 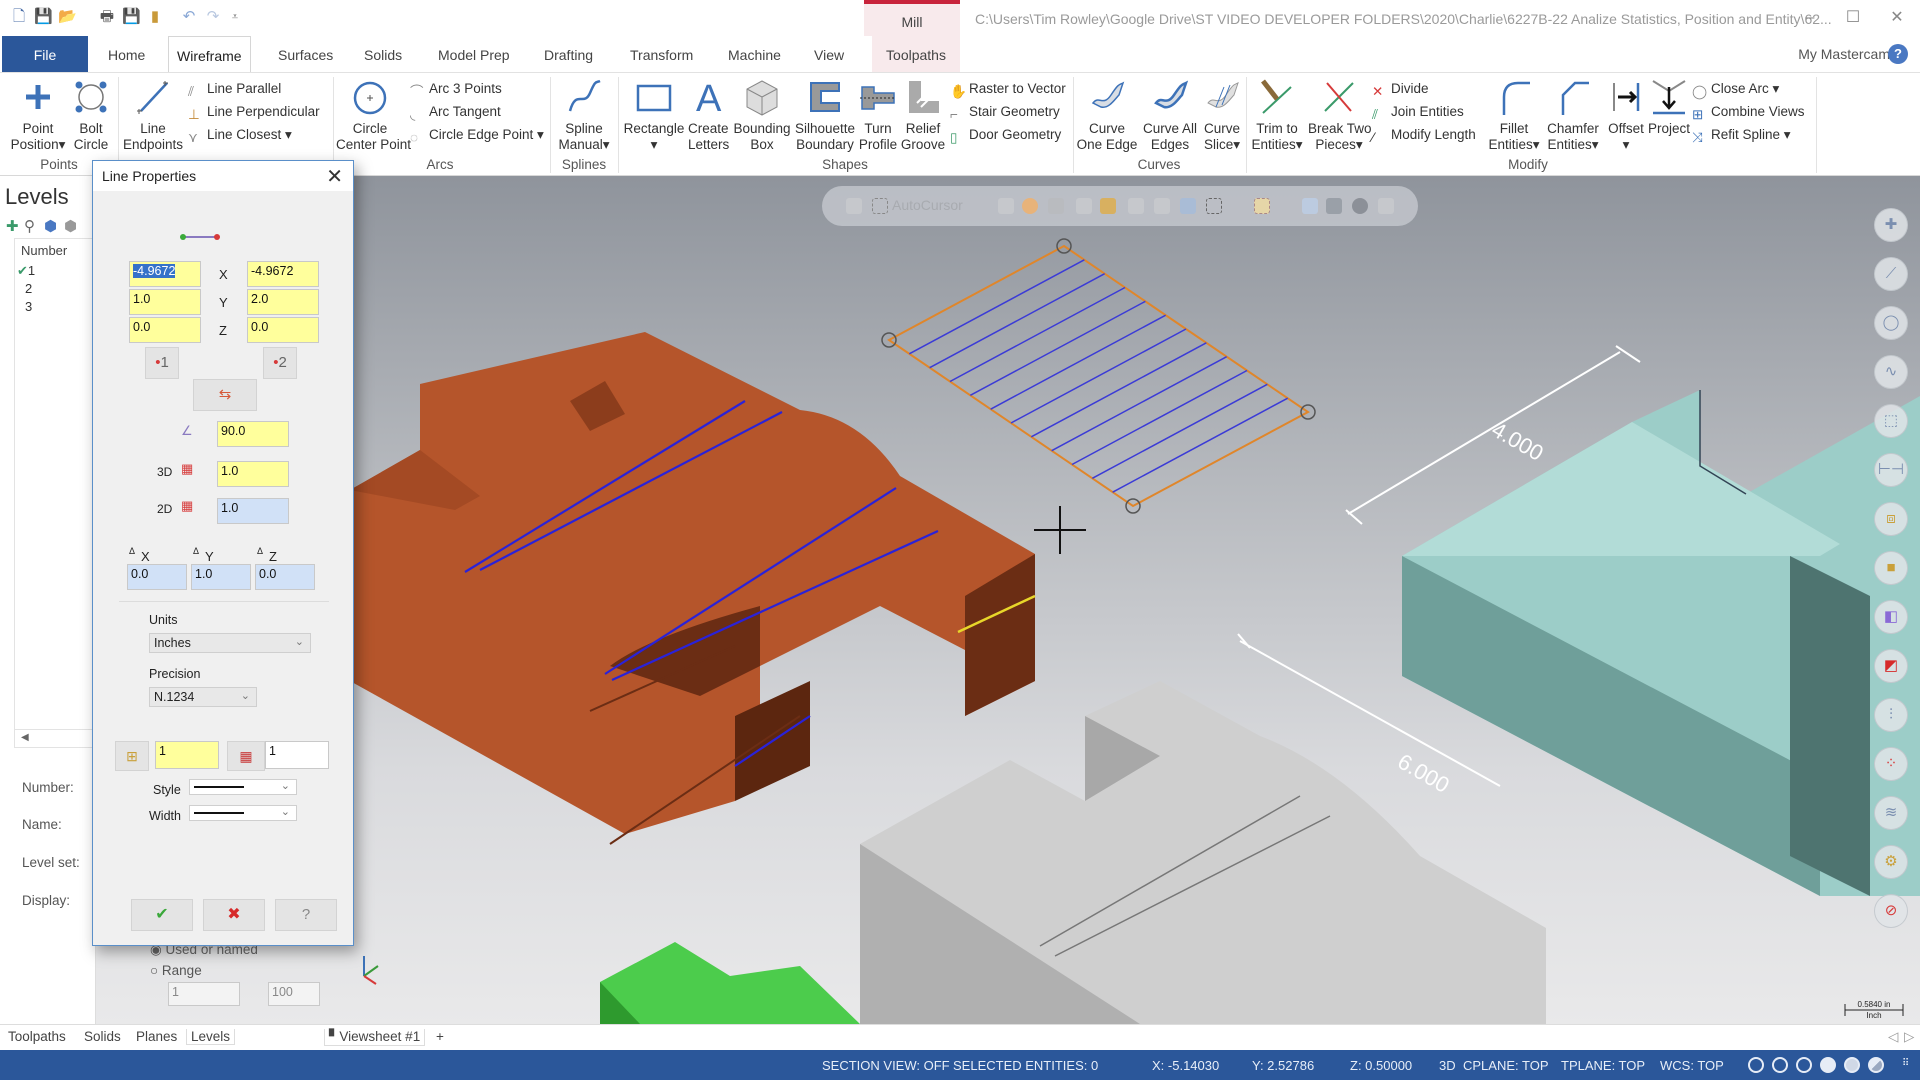 What do you see at coordinates (1107, 115) in the screenshot?
I see `curve-one-edge-button: Curve One Edge` at bounding box center [1107, 115].